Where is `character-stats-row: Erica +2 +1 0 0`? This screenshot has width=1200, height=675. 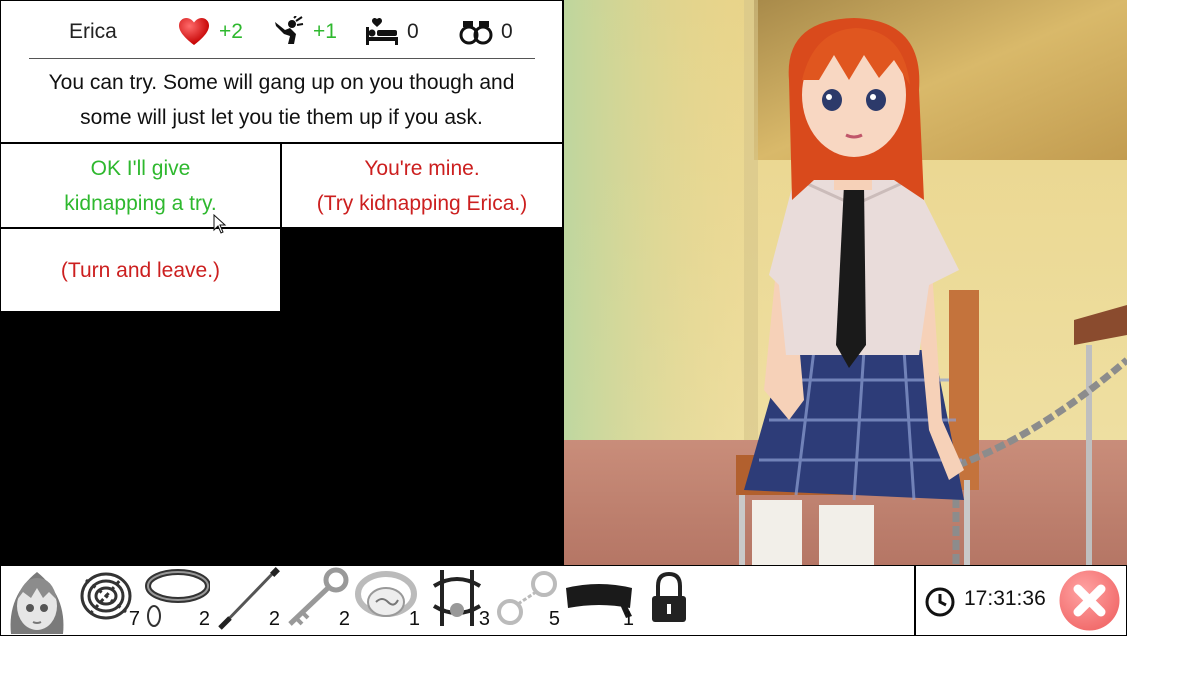 character-stats-row: Erica +2 +1 0 0 is located at coordinates (281, 30).